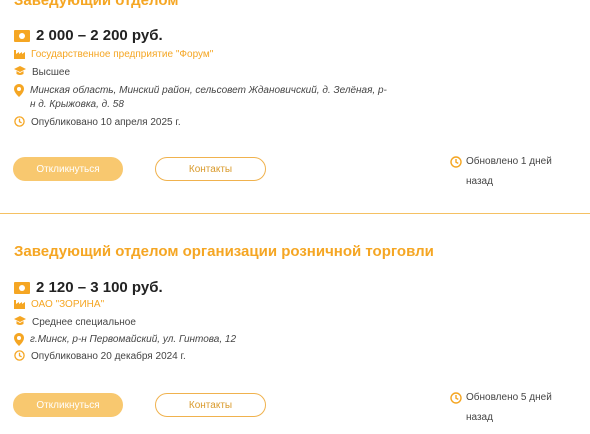  What do you see at coordinates (295, 213) in the screenshot?
I see `divider` at bounding box center [295, 213].